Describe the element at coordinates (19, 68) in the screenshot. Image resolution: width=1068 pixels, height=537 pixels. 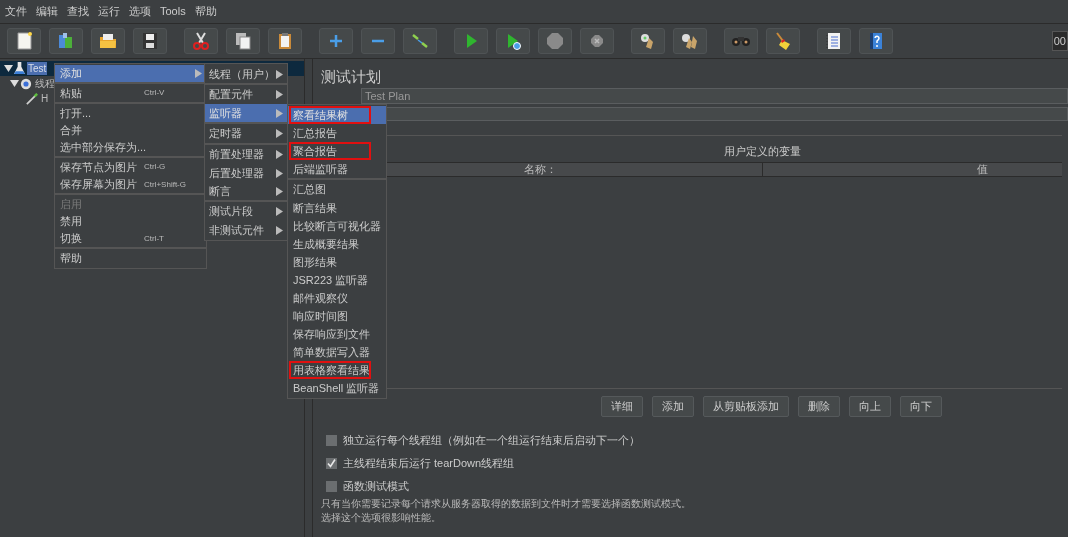
I see `flask-icon` at that location.